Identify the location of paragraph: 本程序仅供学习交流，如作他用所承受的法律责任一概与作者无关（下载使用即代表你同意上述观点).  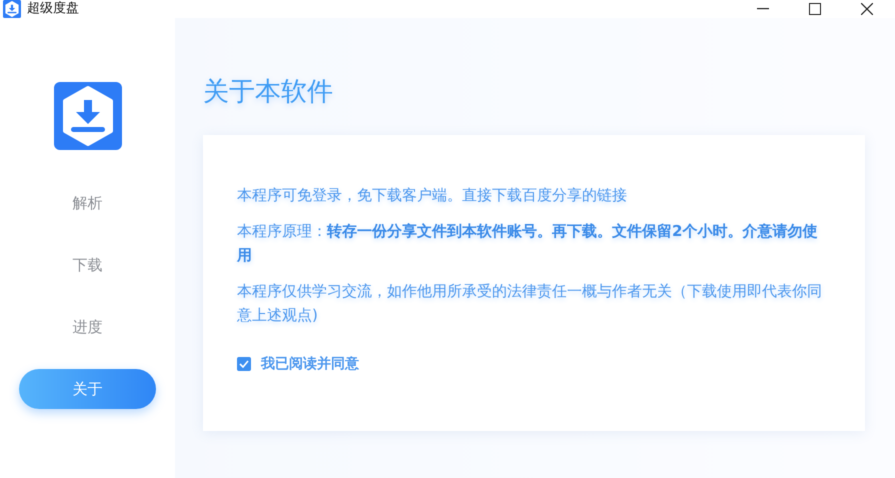
(530, 303).